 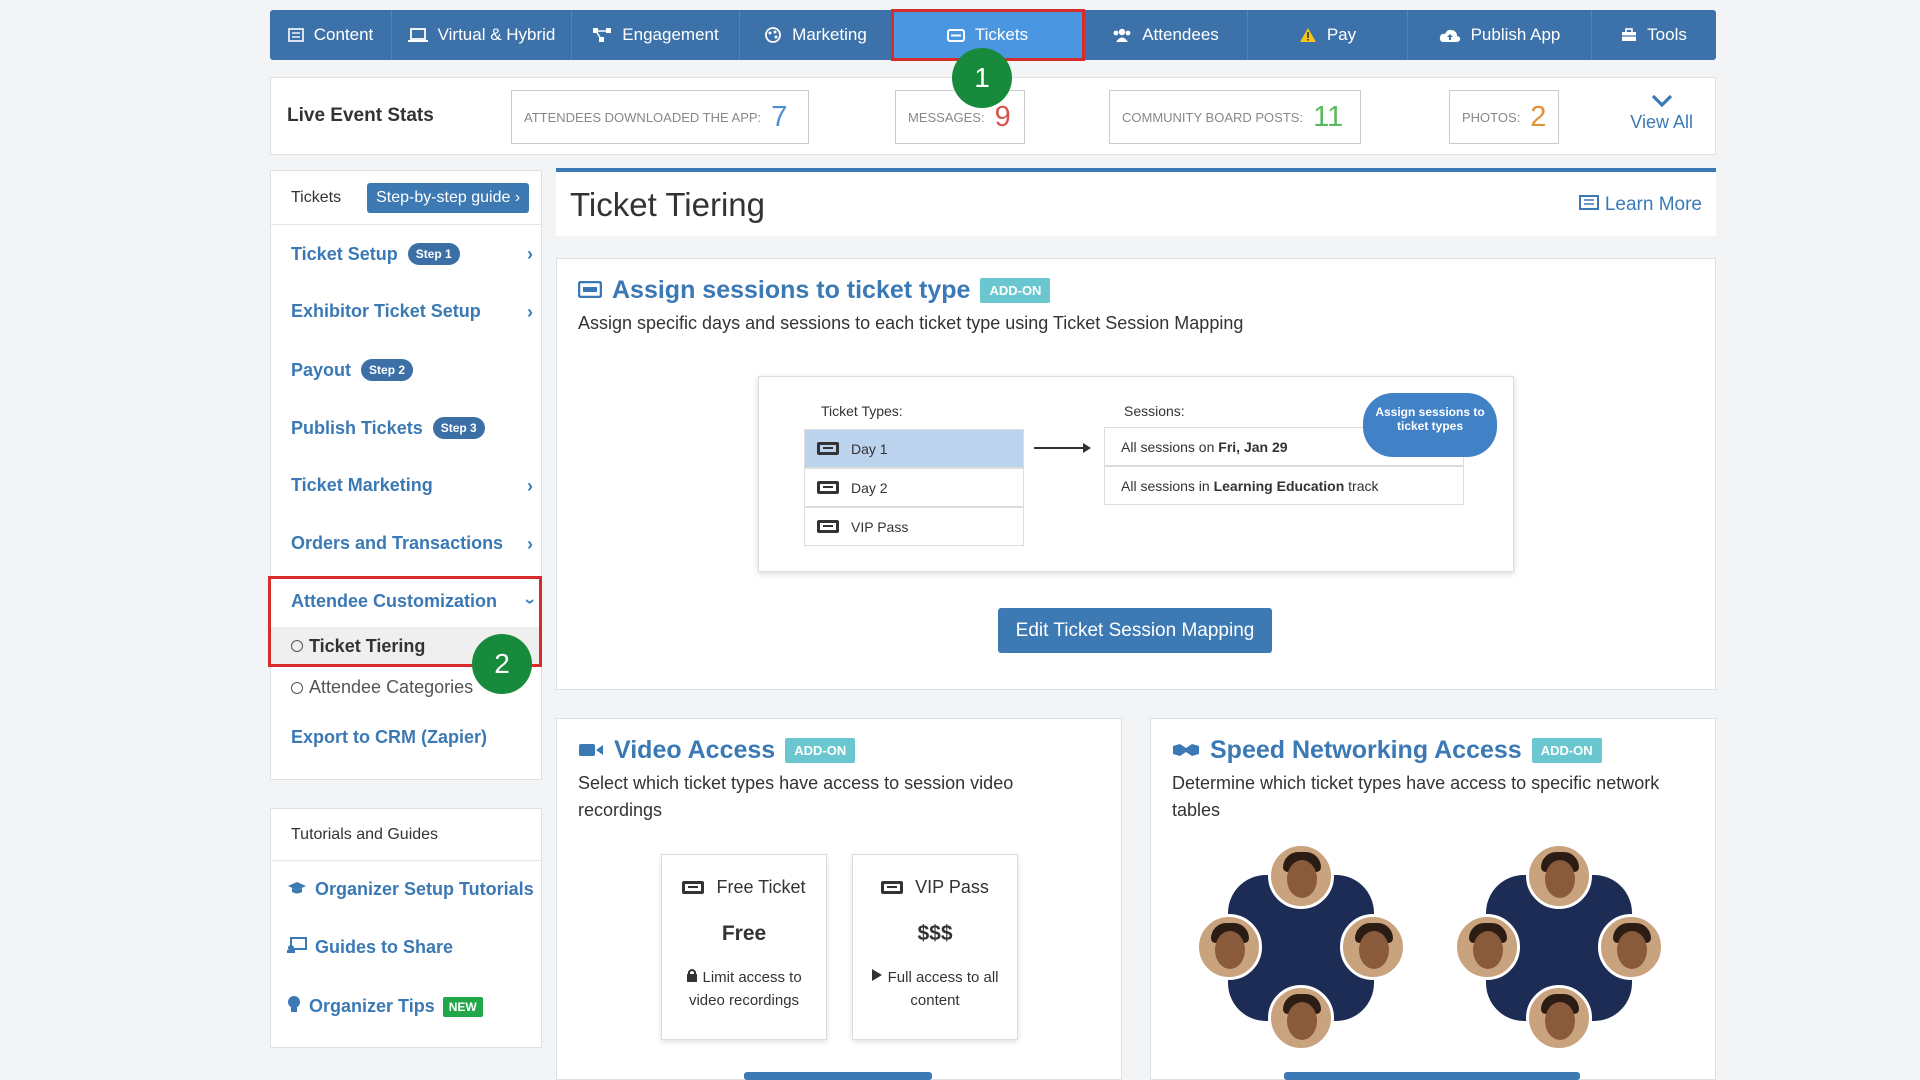 I want to click on sidebar-item-label: Ticket Marketing, so click(x=362, y=485).